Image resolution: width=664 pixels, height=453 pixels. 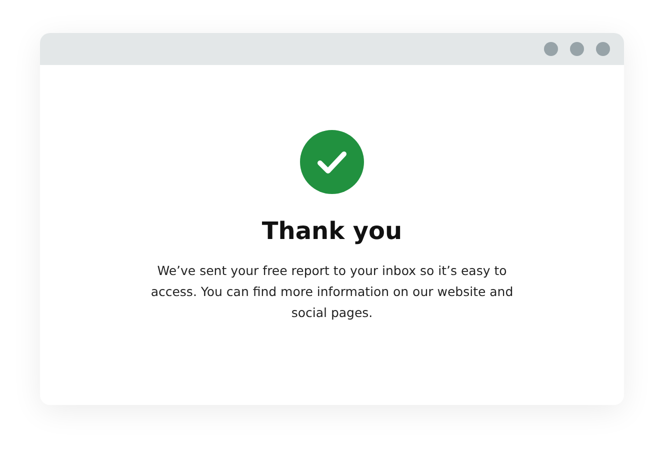 What do you see at coordinates (332, 162) in the screenshot?
I see `check-circle-icon` at bounding box center [332, 162].